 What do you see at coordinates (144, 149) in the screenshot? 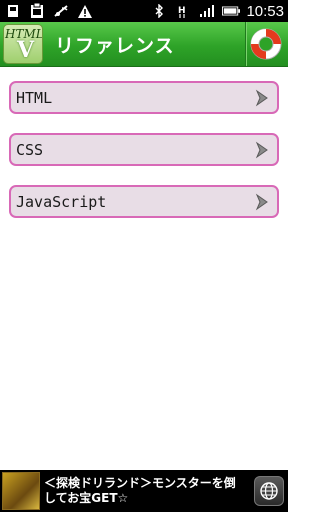
I see `menu-item-css: CSS` at bounding box center [144, 149].